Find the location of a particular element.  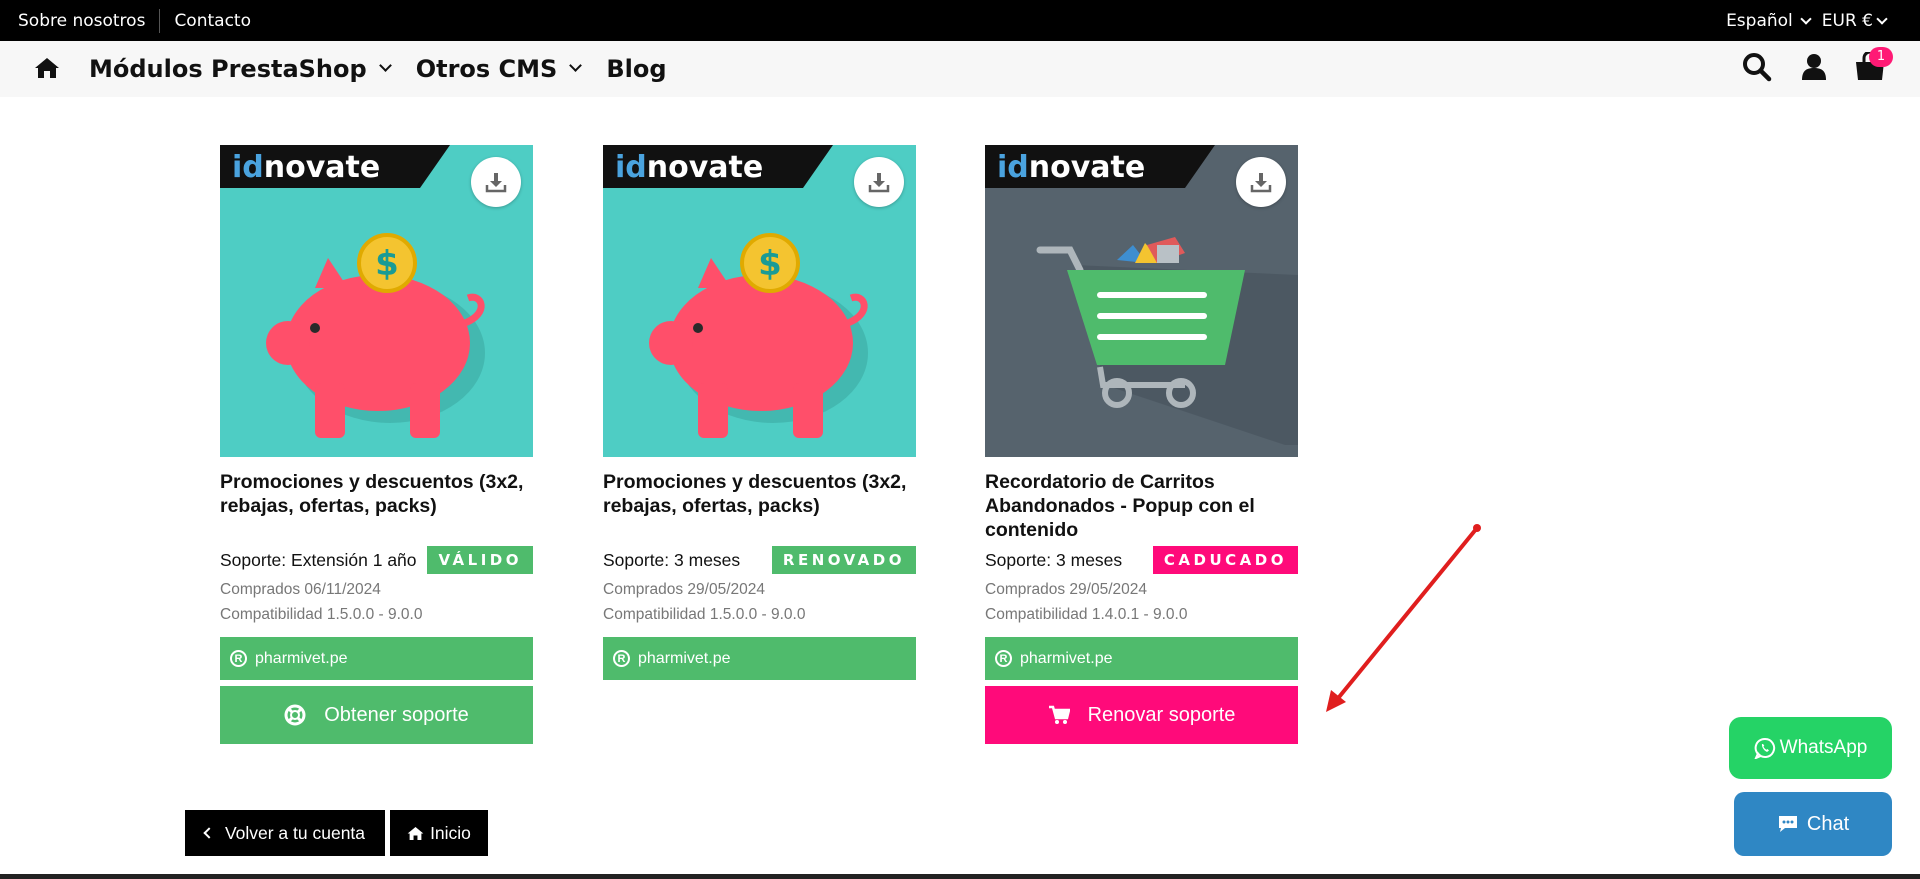

nav-item-blog: Blog is located at coordinates (636, 69).